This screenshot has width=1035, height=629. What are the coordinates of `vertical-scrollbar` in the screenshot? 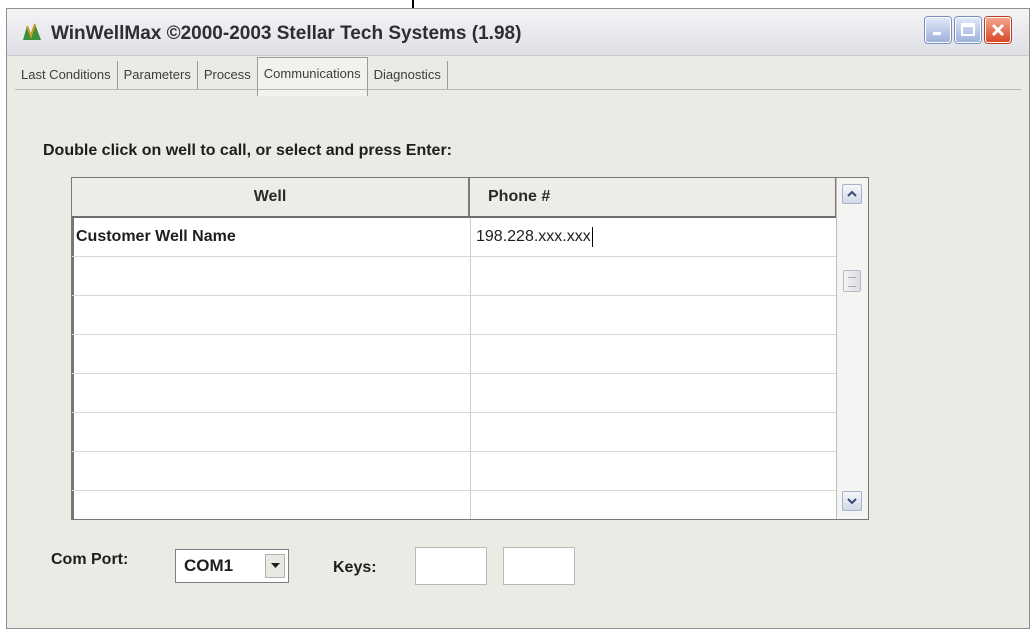 It's located at (852, 348).